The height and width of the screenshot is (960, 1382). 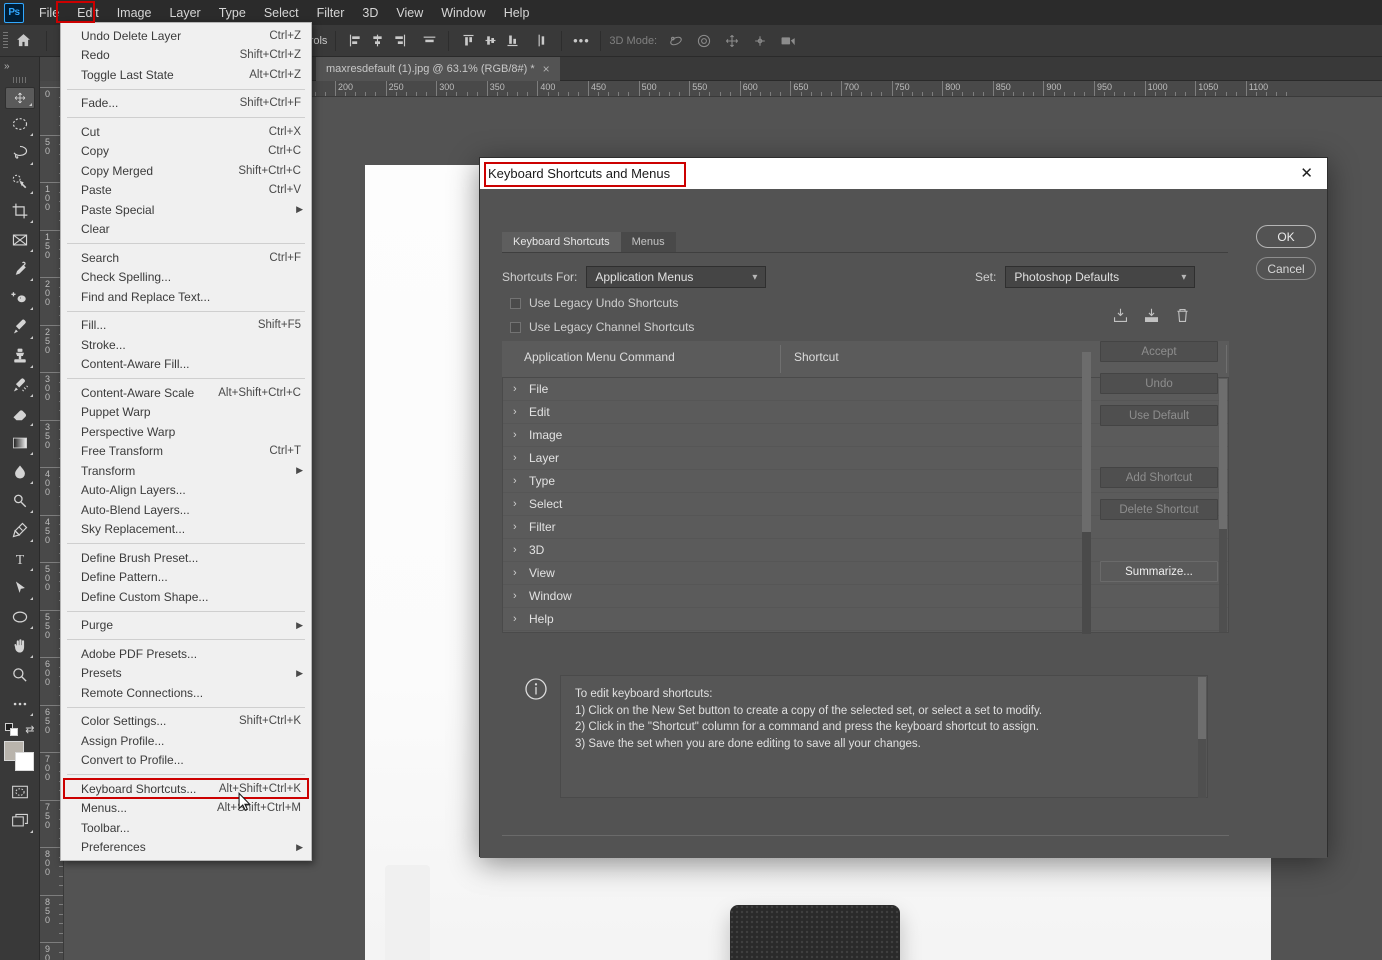 I want to click on legacy-channel-checkbox-row: Use Legacy Channel Shortcuts, so click(x=602, y=327).